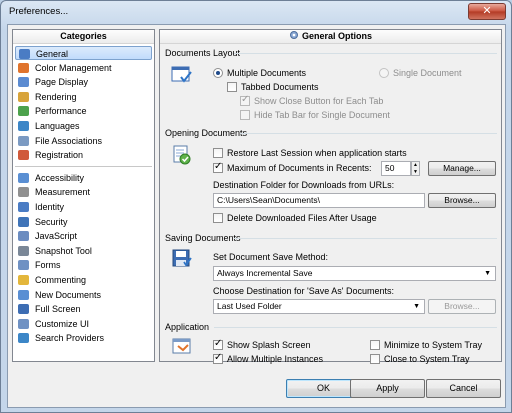 The height and width of the screenshot is (413, 512). I want to click on single-document-radio, so click(384, 73).